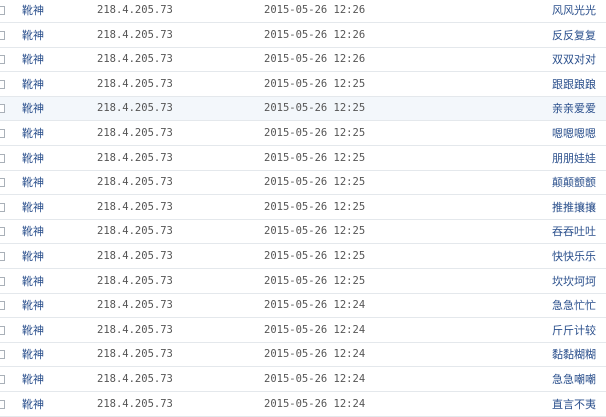 This screenshot has height=417, width=606. I want to click on word-link: 风风光光, so click(574, 11).